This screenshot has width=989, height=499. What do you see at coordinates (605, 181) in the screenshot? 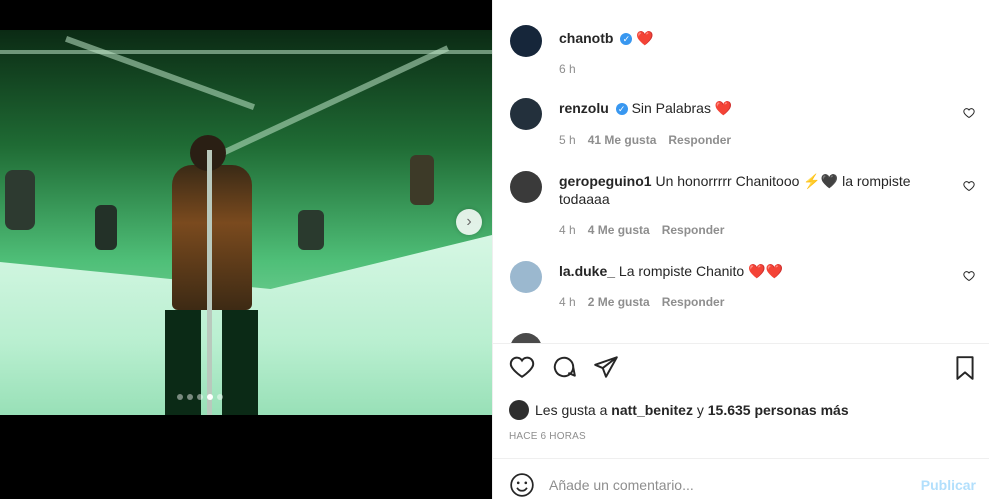
I see `commenter-username: geropeguino1` at bounding box center [605, 181].